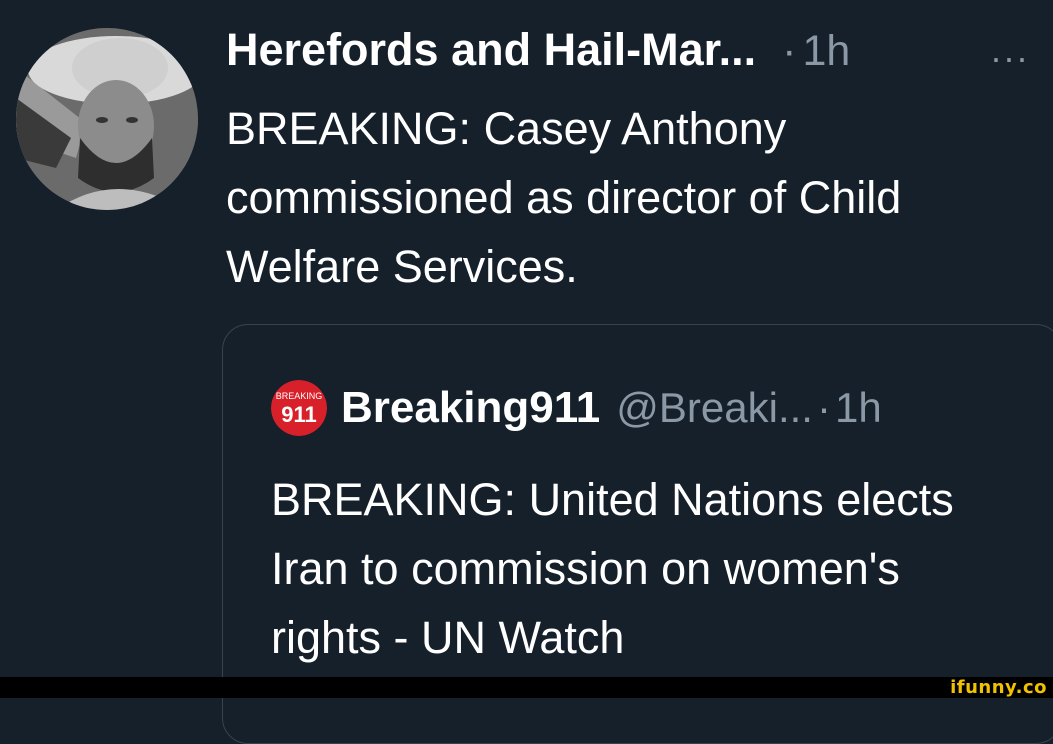  I want to click on svg-text: BREAKING, so click(299, 396).